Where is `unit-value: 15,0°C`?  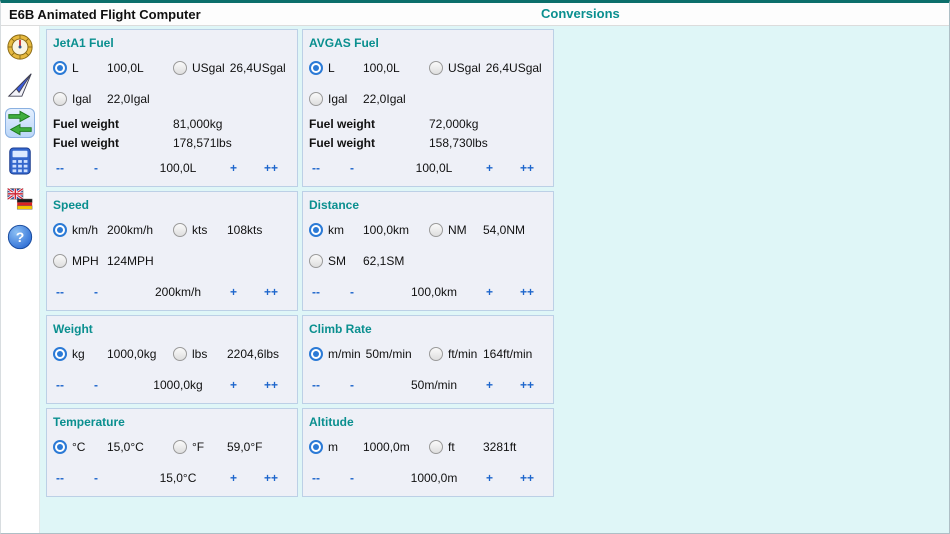
unit-value: 15,0°C is located at coordinates (125, 446).